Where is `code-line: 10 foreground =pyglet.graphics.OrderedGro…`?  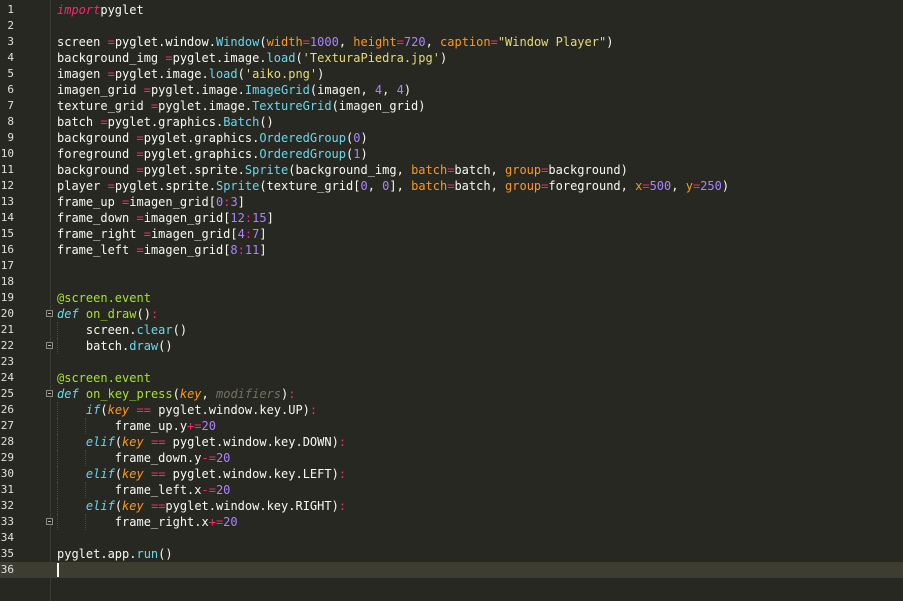 code-line: 10 foreground =pyglet.graphics.OrderedGro… is located at coordinates (451, 154).